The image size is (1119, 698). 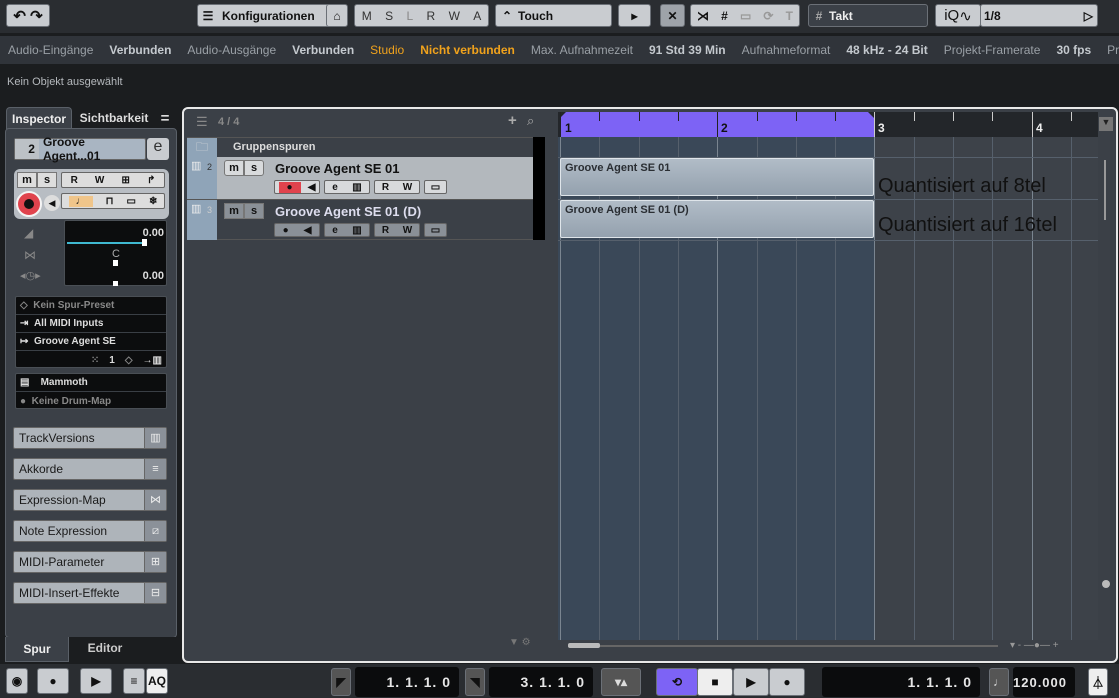 I want to click on track-option-buttons: ♩ ⊓ ▭ ❄, so click(x=113, y=201).